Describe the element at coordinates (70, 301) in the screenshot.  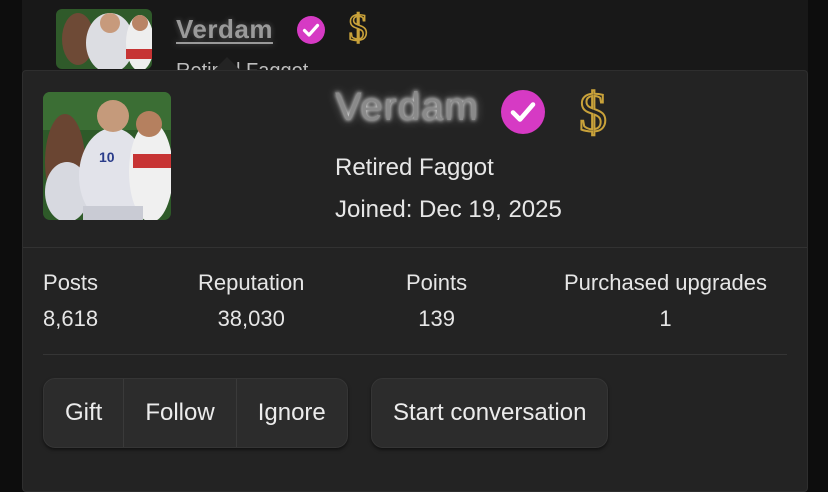
I see `stat-posts: Posts 8,618` at that location.